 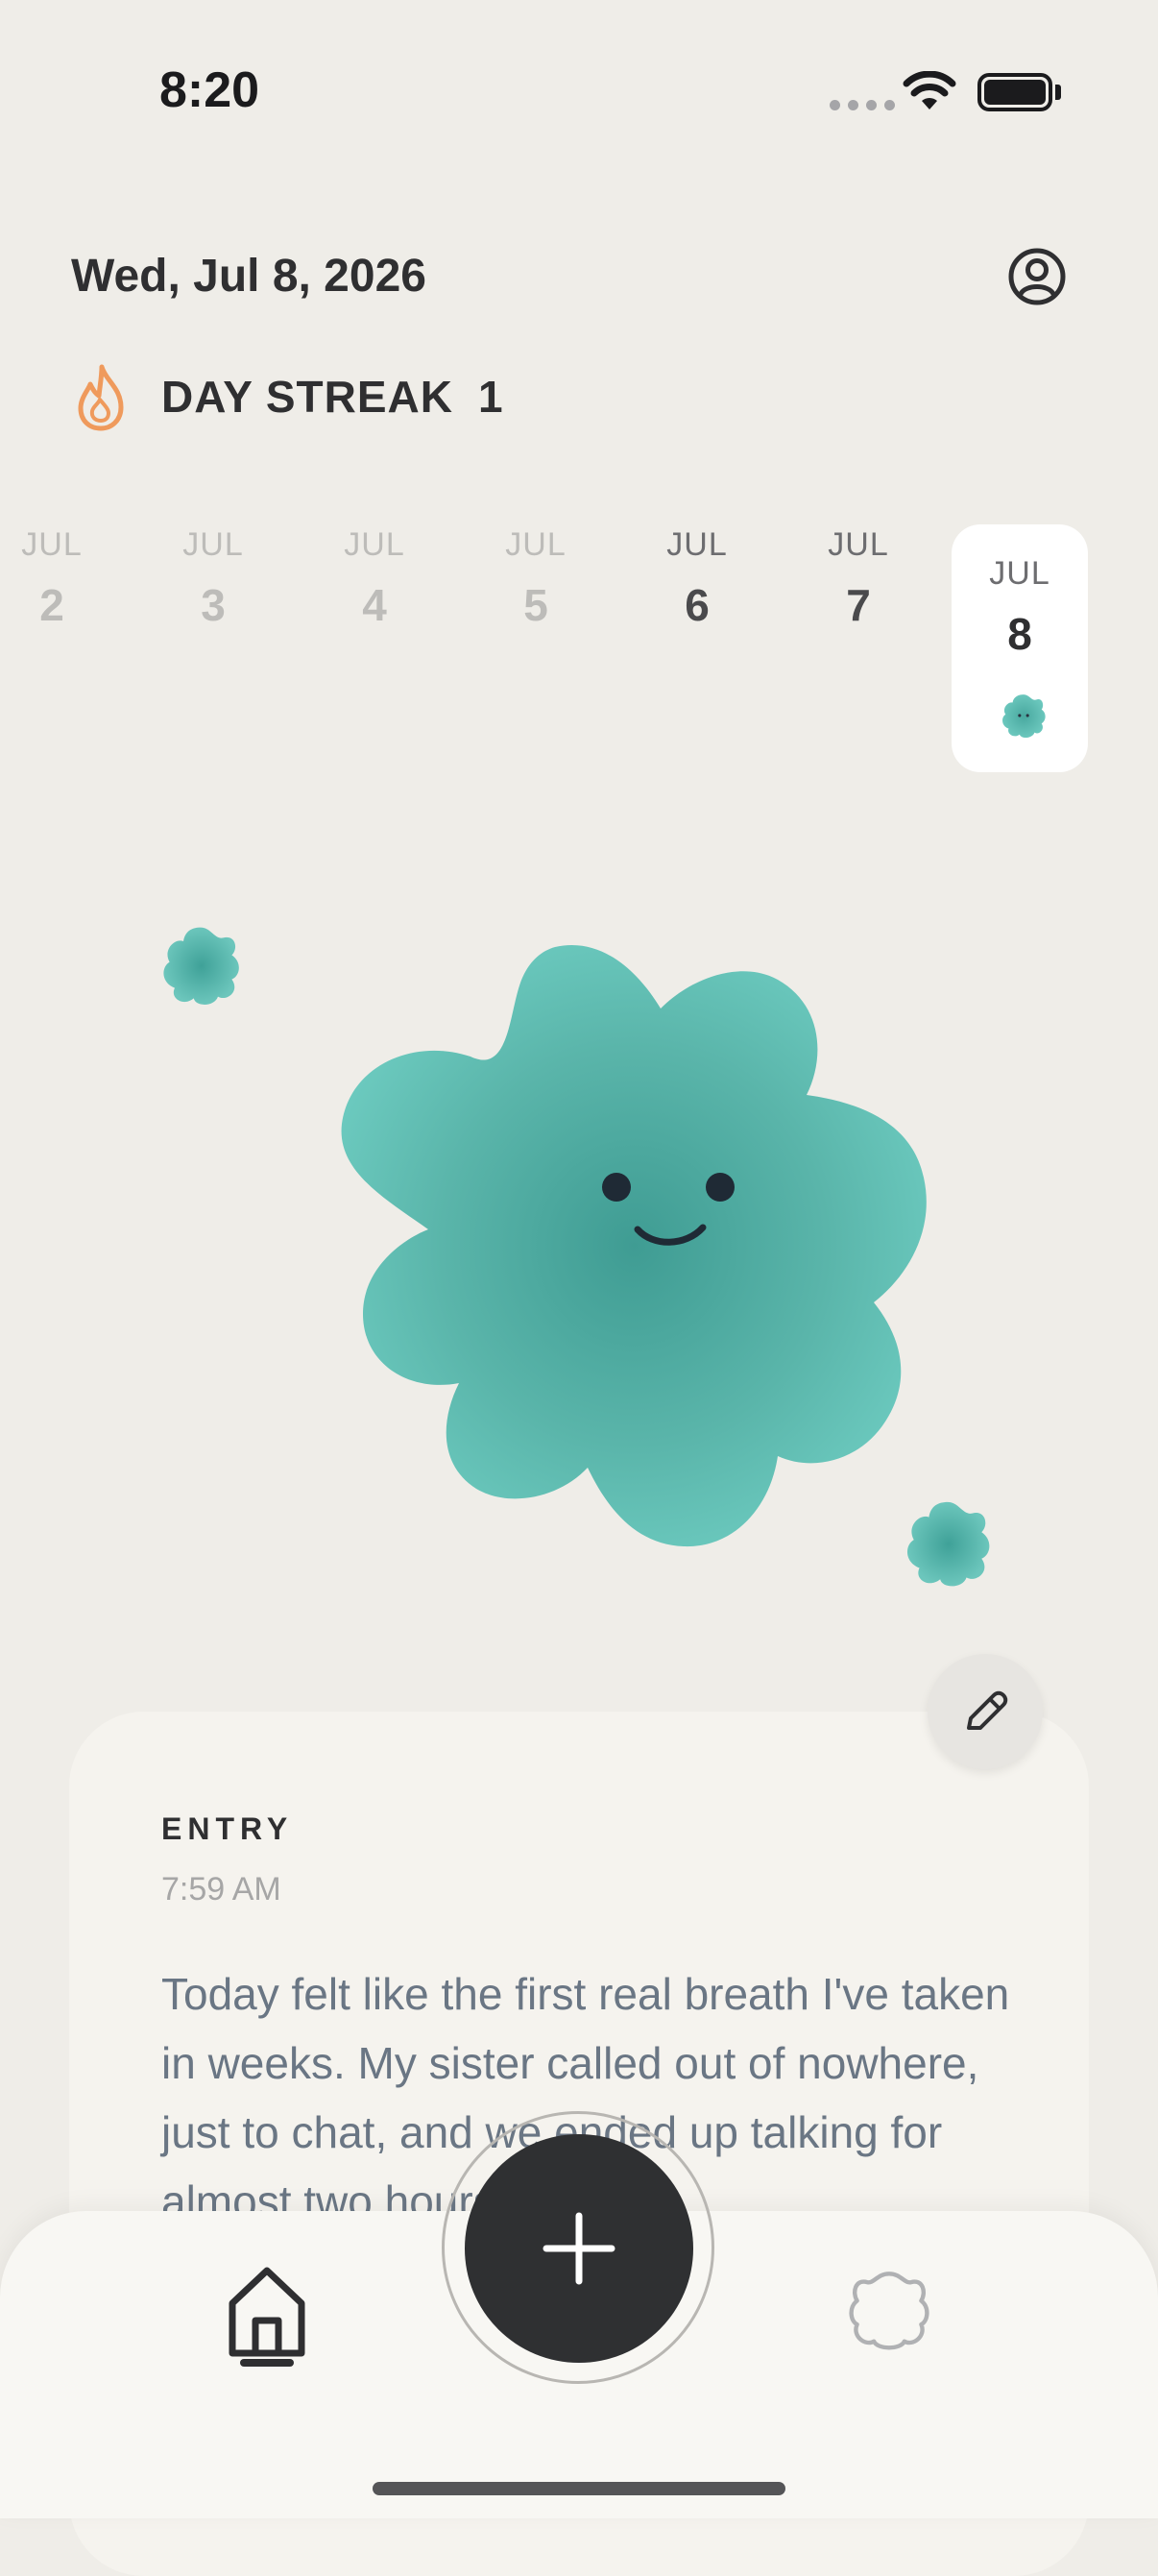 I want to click on edit-entry-button, so click(x=985, y=1711).